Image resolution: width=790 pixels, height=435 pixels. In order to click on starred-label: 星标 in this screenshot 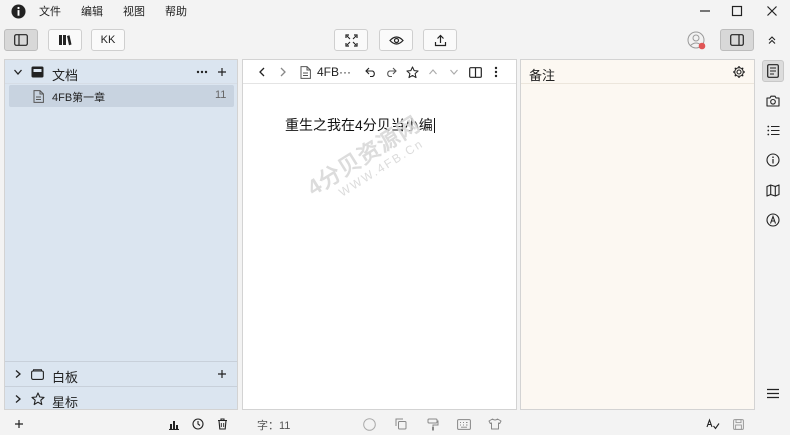, I will do `click(65, 402)`.